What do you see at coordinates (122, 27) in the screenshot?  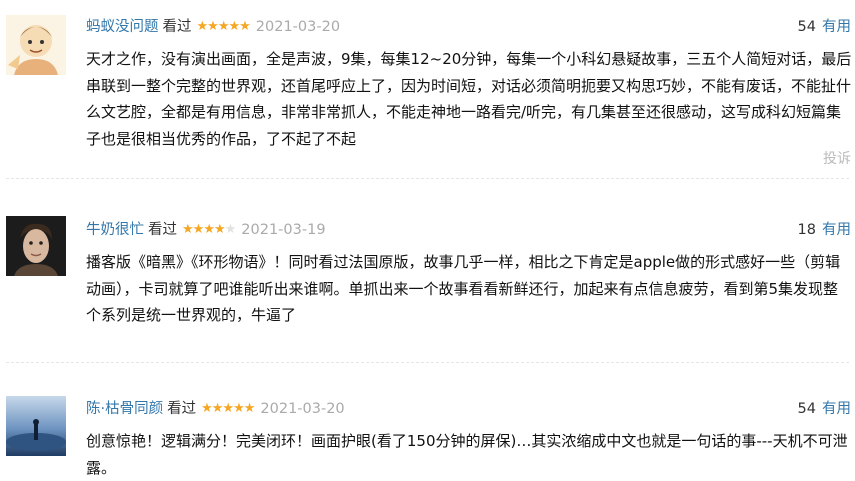 I see `author-link: 蚂蚁没问题` at bounding box center [122, 27].